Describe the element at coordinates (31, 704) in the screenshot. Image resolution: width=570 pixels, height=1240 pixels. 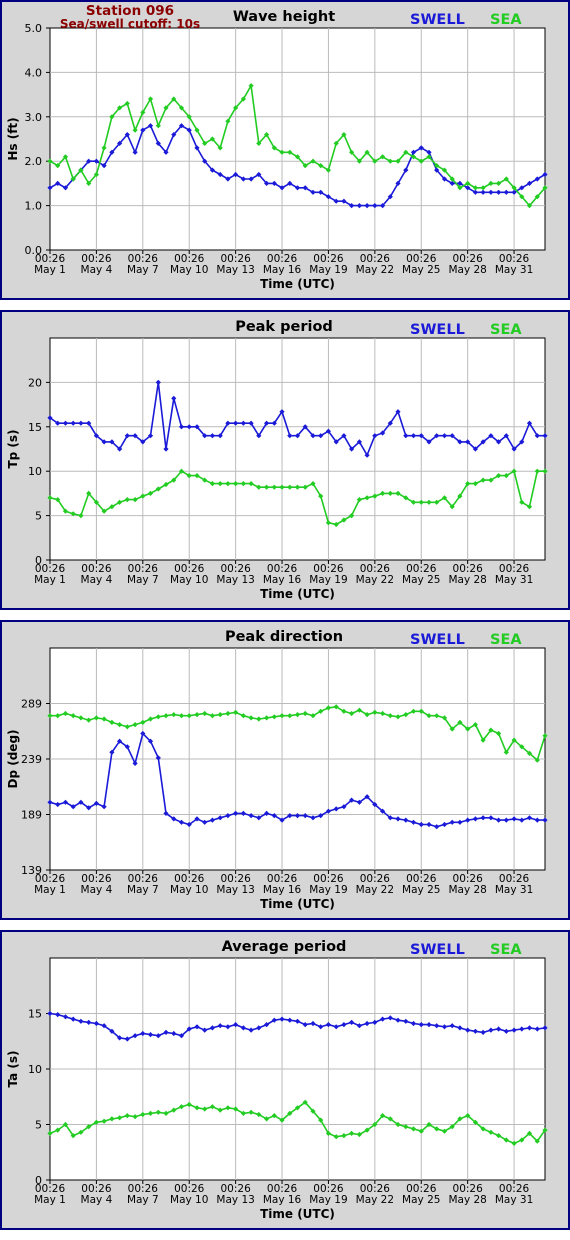
I see `y-tick-label: 289` at that location.